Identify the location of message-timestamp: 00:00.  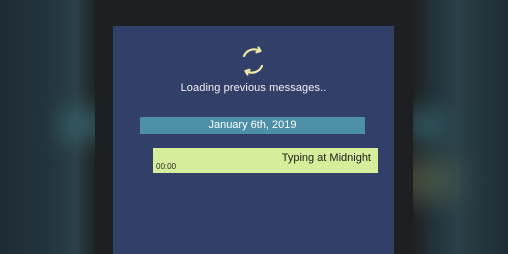
(166, 166).